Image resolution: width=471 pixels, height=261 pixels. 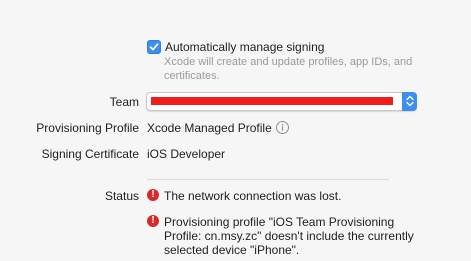 What do you see at coordinates (90, 154) in the screenshot?
I see `signing-certificate-label: Signing Certificate` at bounding box center [90, 154].